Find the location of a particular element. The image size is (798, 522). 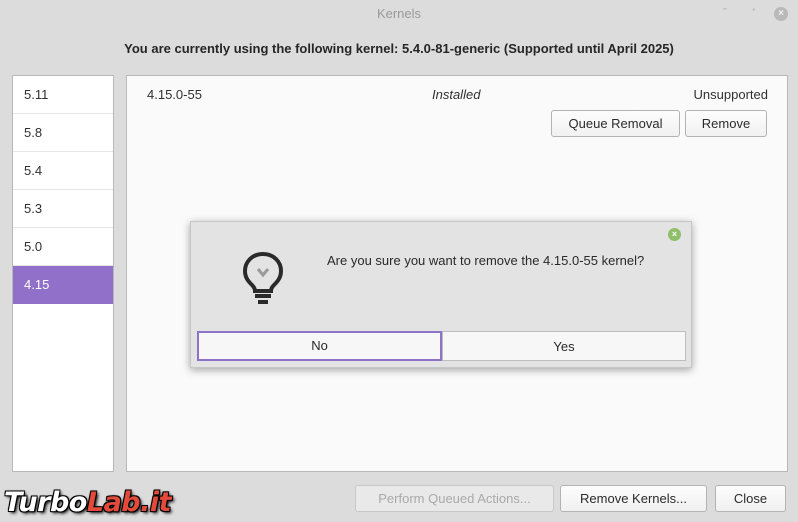

turbolab-watermark: TurboLab.it is located at coordinates (88, 502).